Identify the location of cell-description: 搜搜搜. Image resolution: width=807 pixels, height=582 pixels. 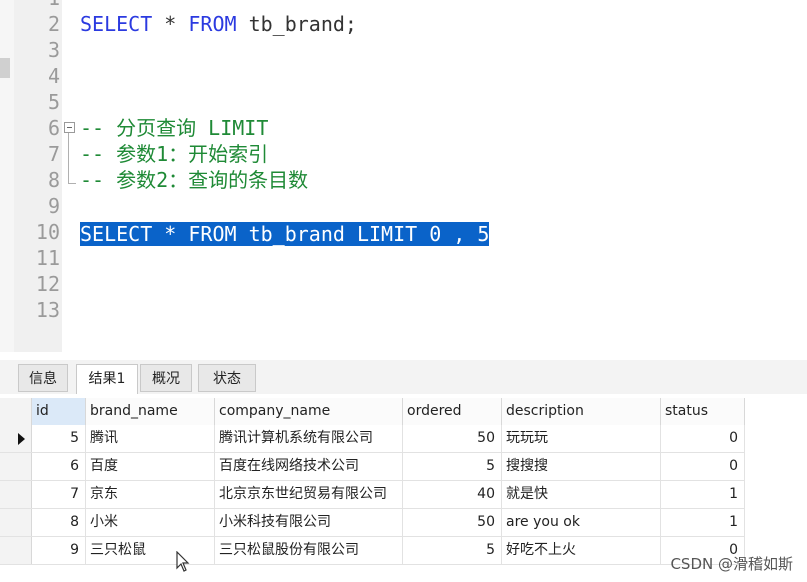
(581, 466).